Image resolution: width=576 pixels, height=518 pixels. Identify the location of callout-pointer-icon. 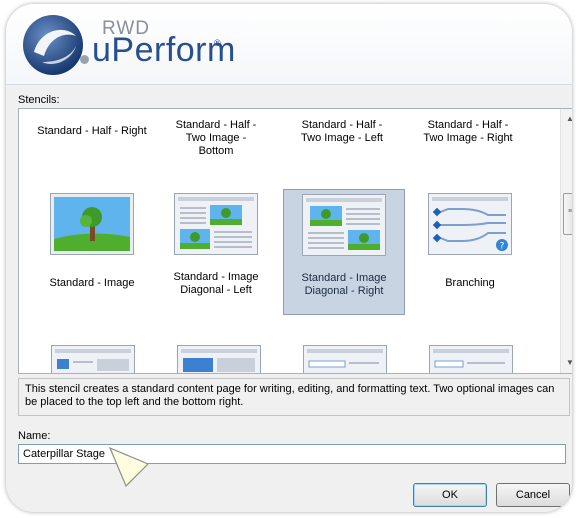
(129, 467).